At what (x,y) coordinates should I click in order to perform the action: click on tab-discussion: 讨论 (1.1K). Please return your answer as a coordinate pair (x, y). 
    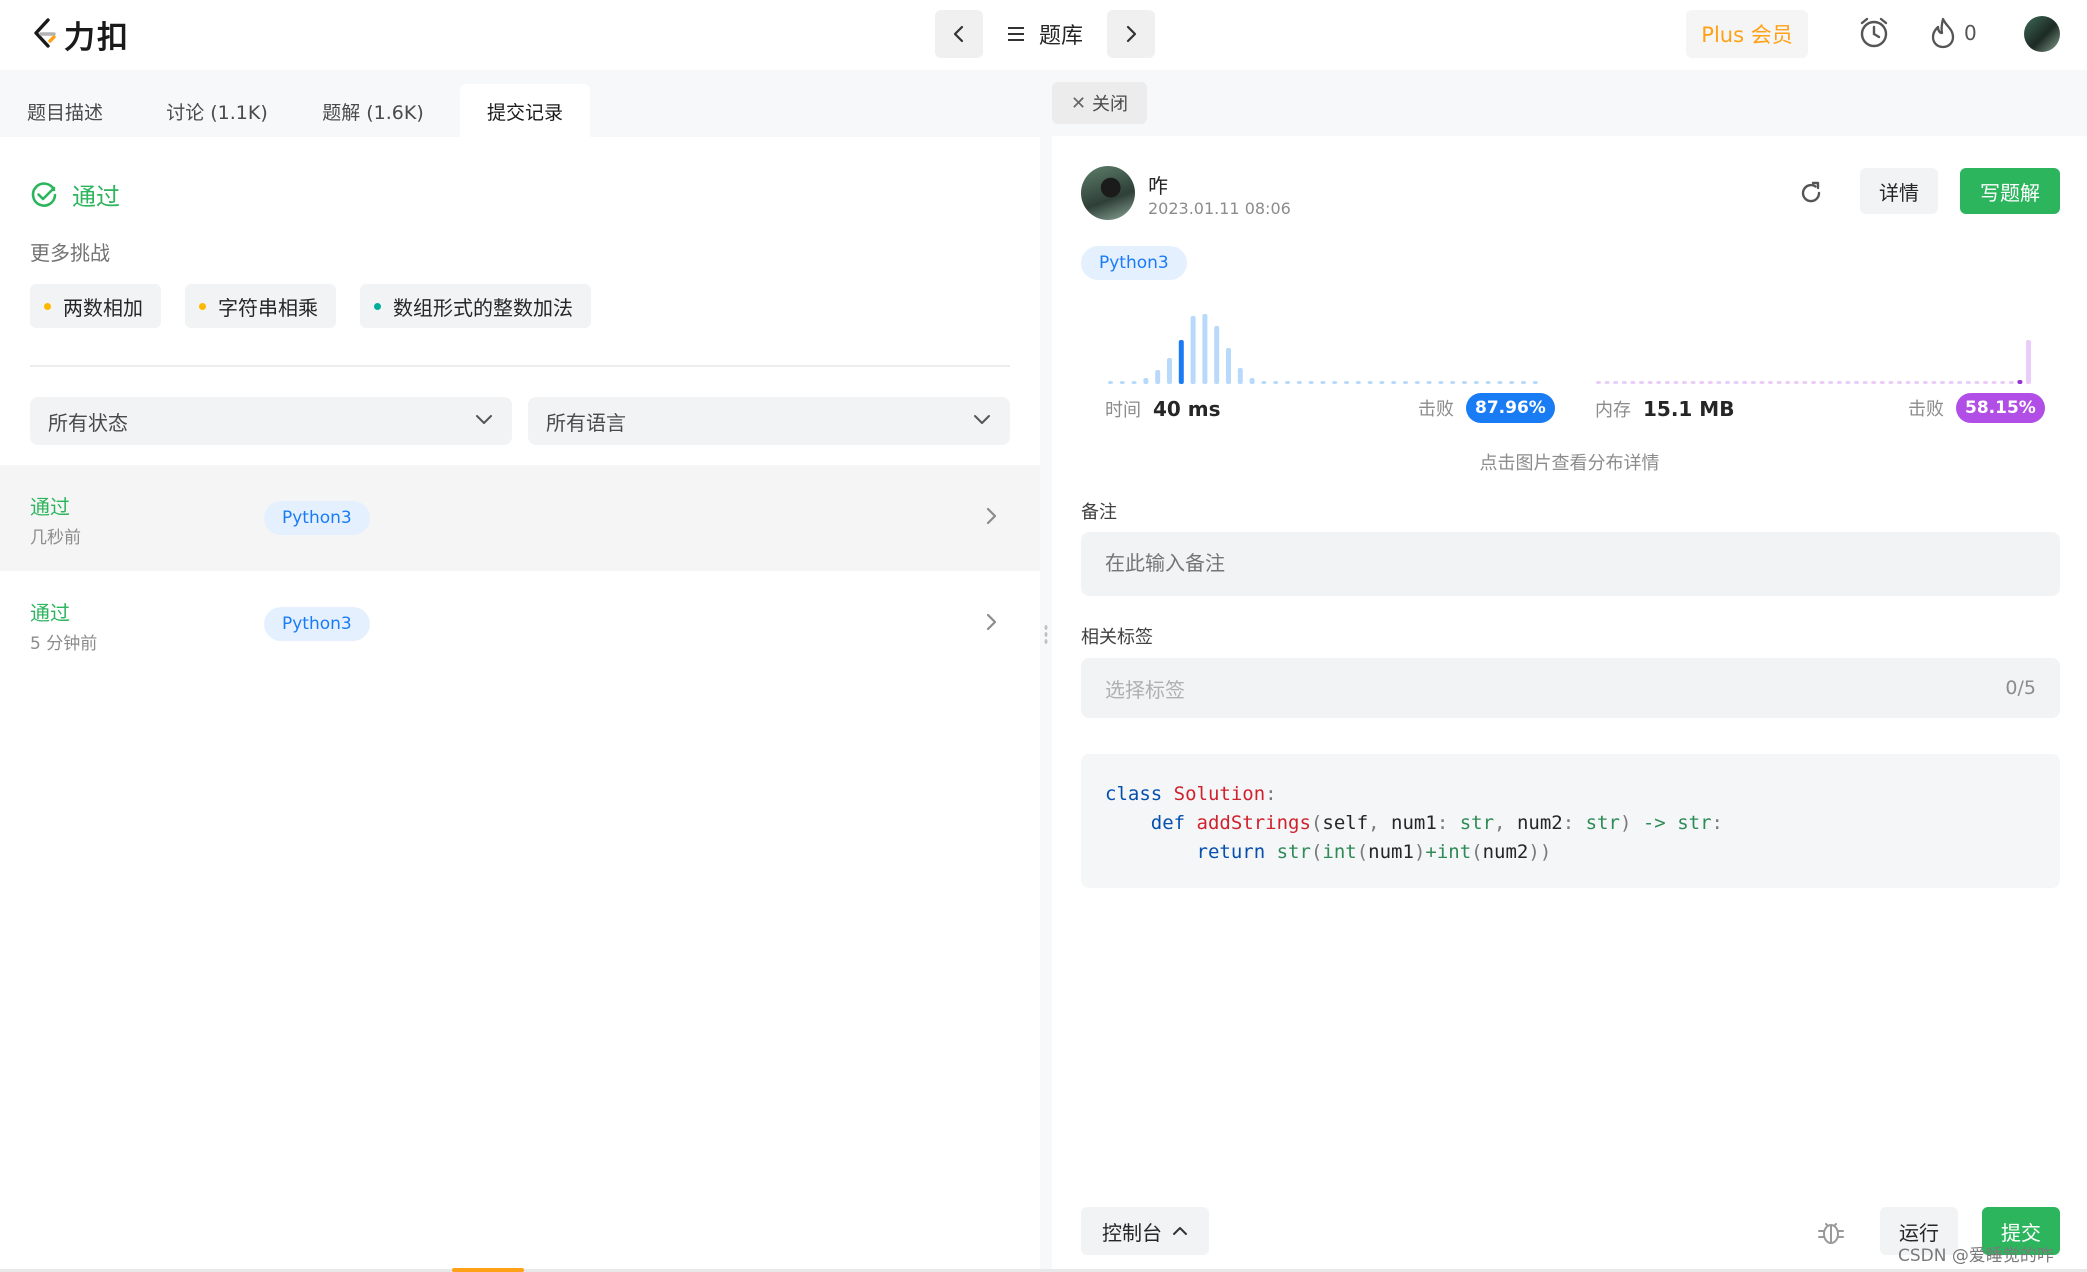
    Looking at the image, I should click on (217, 111).